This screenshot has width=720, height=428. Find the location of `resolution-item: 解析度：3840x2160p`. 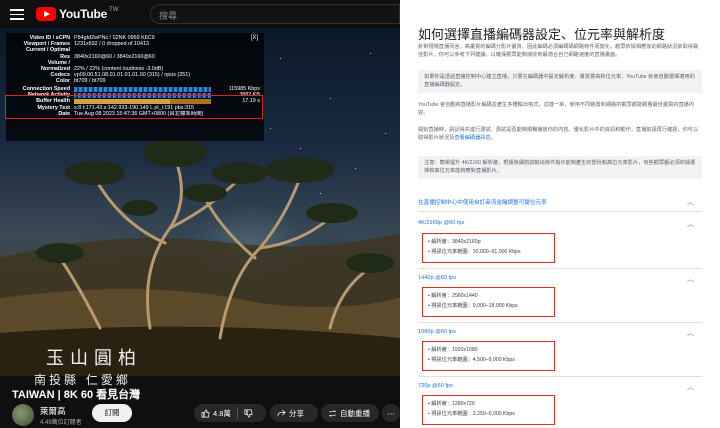

resolution-item: 解析度：3840x2160p is located at coordinates (491, 242).